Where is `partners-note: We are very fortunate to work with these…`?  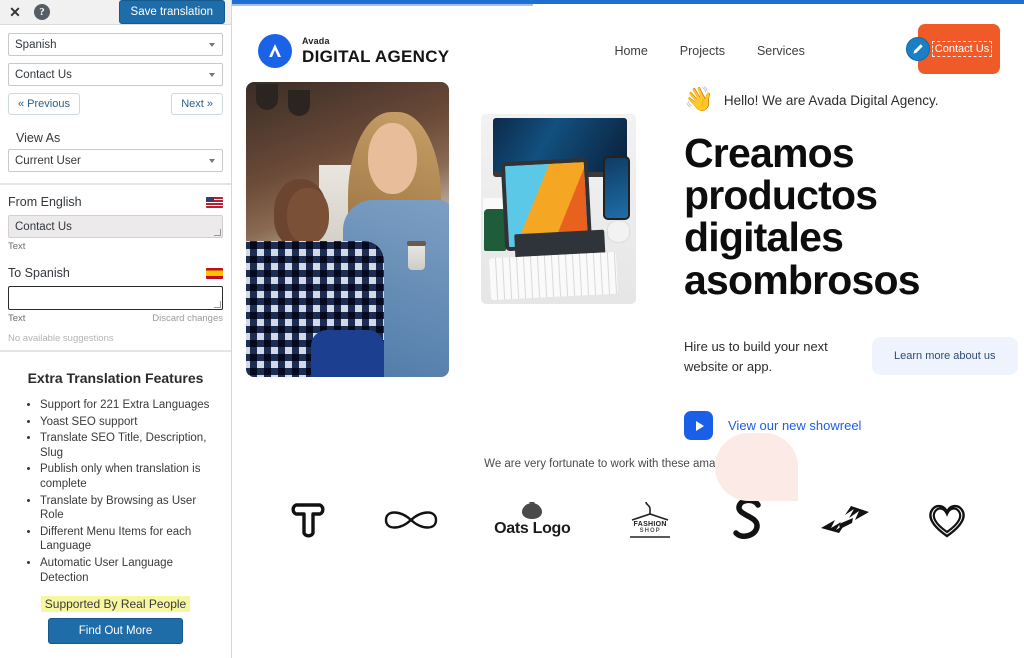 partners-note: We are very fortunate to work with these… is located at coordinates (633, 464).